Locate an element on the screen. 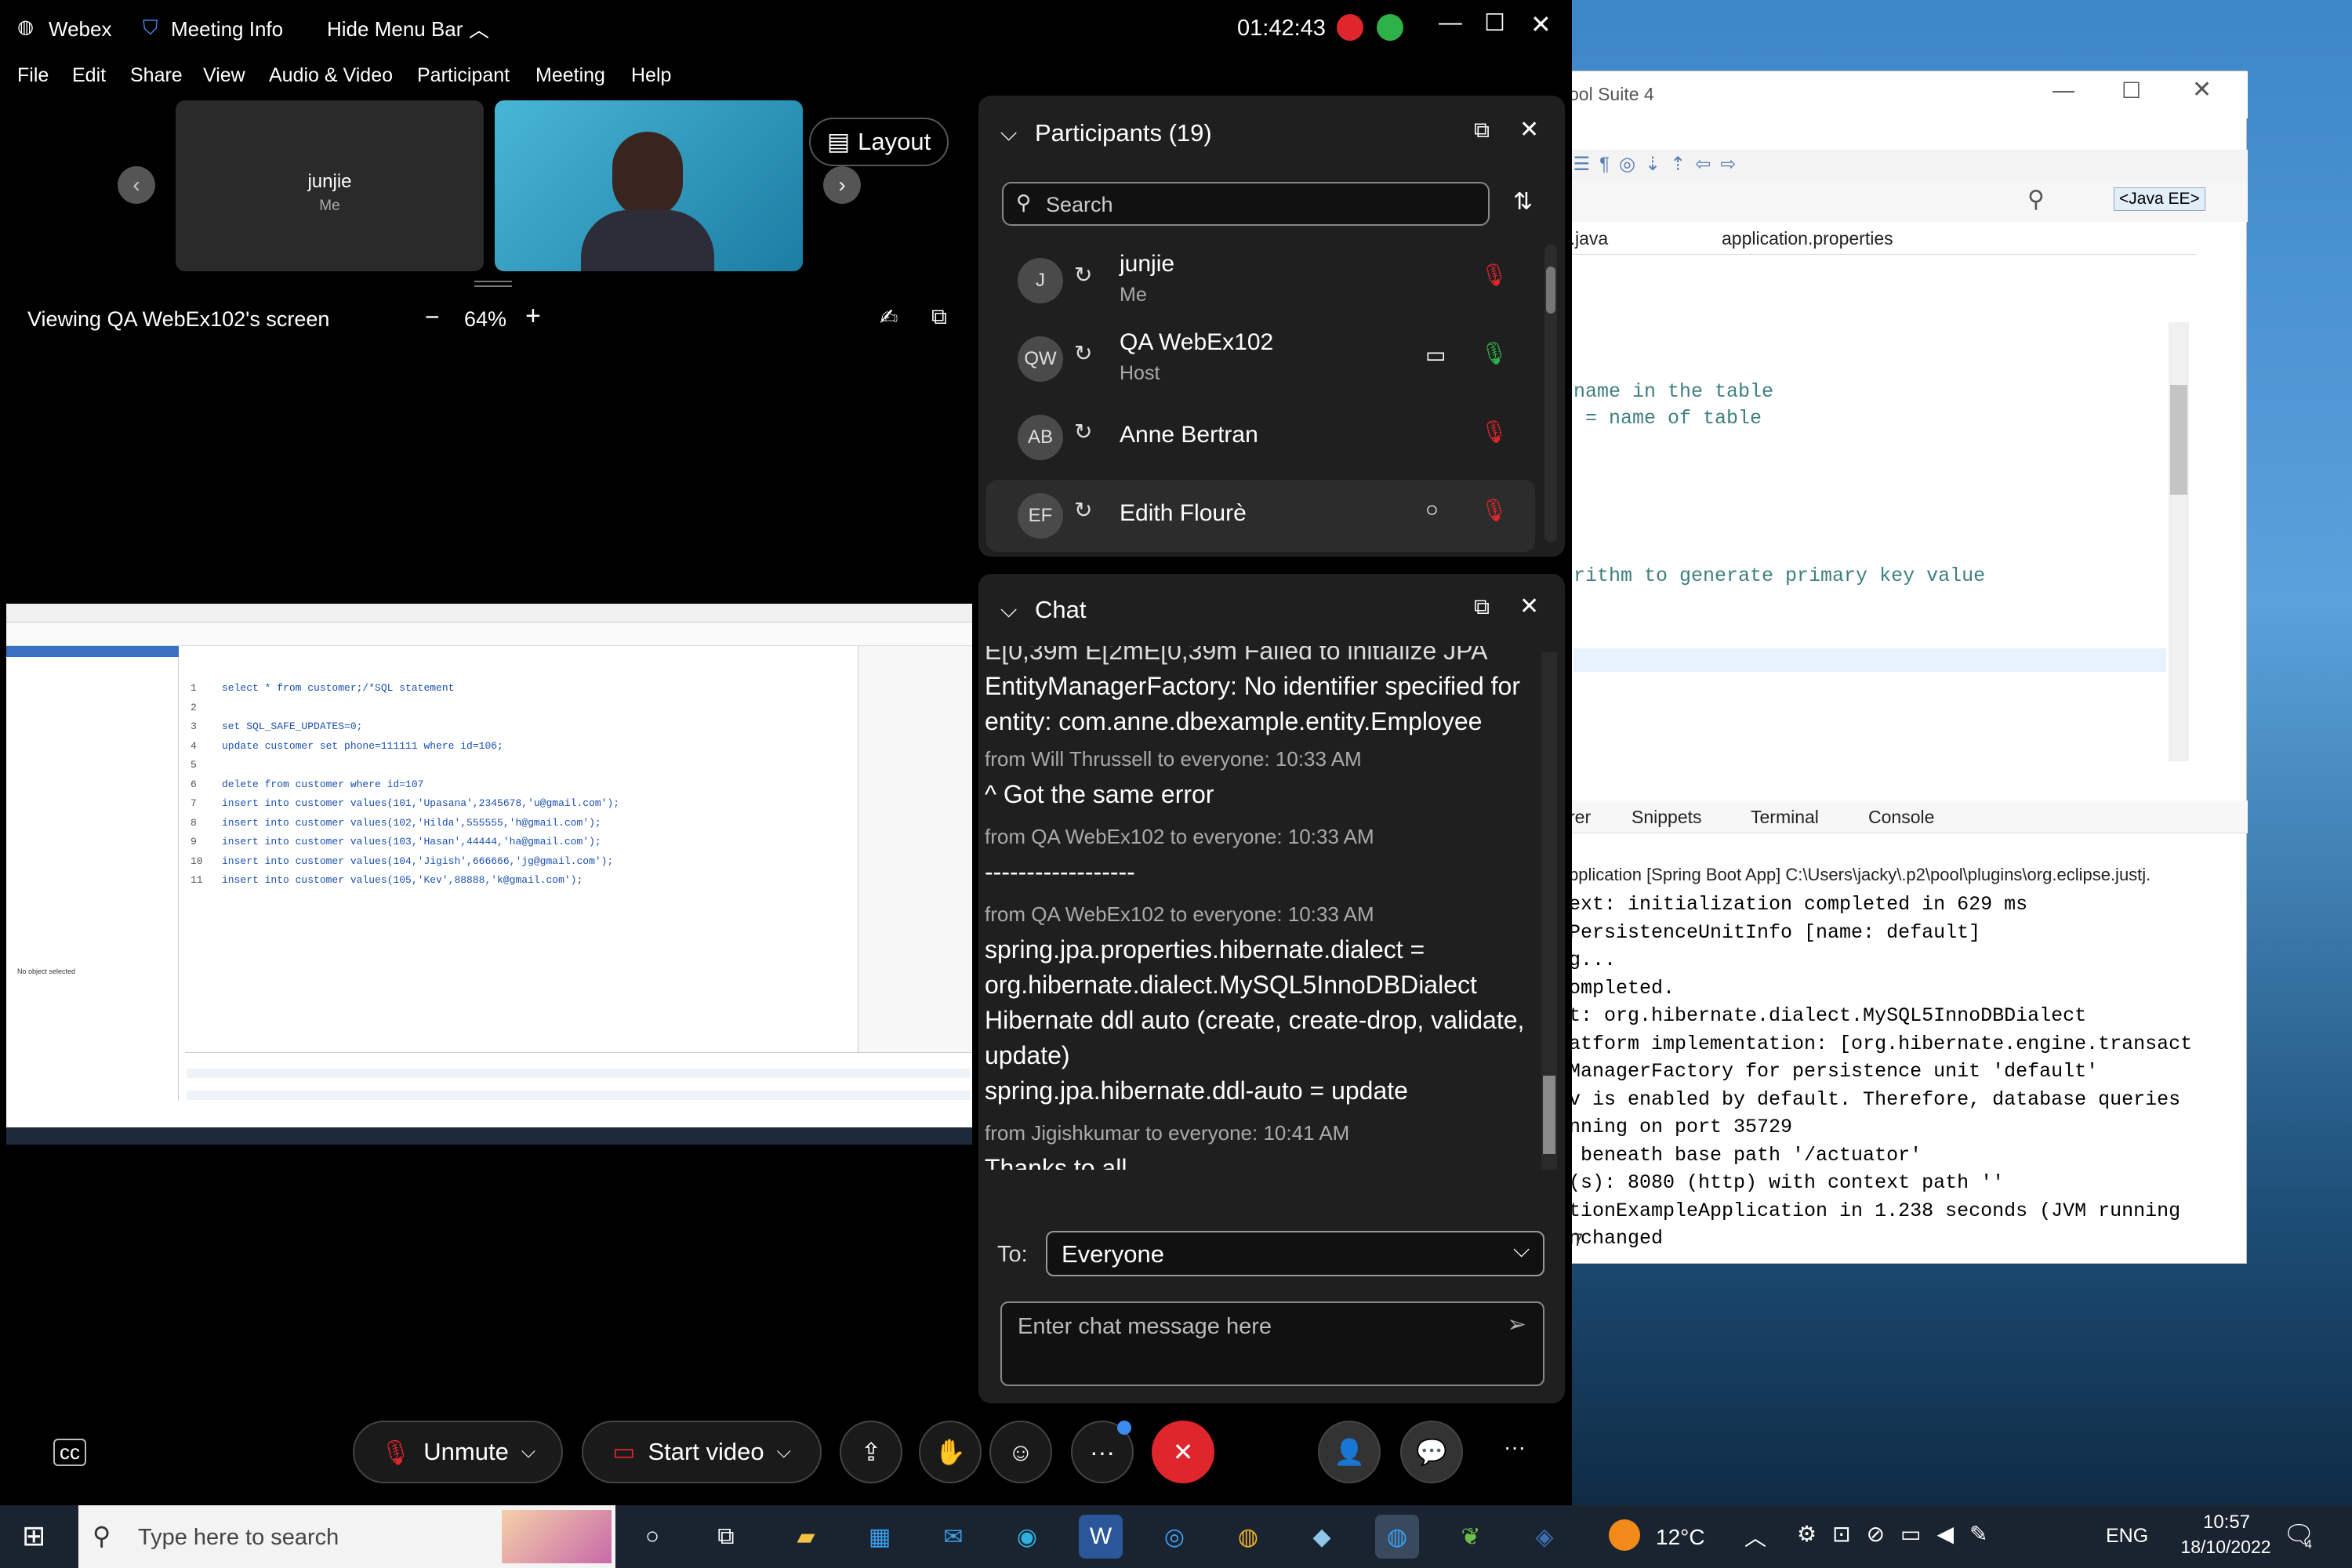 Image resolution: width=2352 pixels, height=1568 pixels. tray-icons: ⚙⊡⊘▭◀✎ is located at coordinates (1900, 1534).